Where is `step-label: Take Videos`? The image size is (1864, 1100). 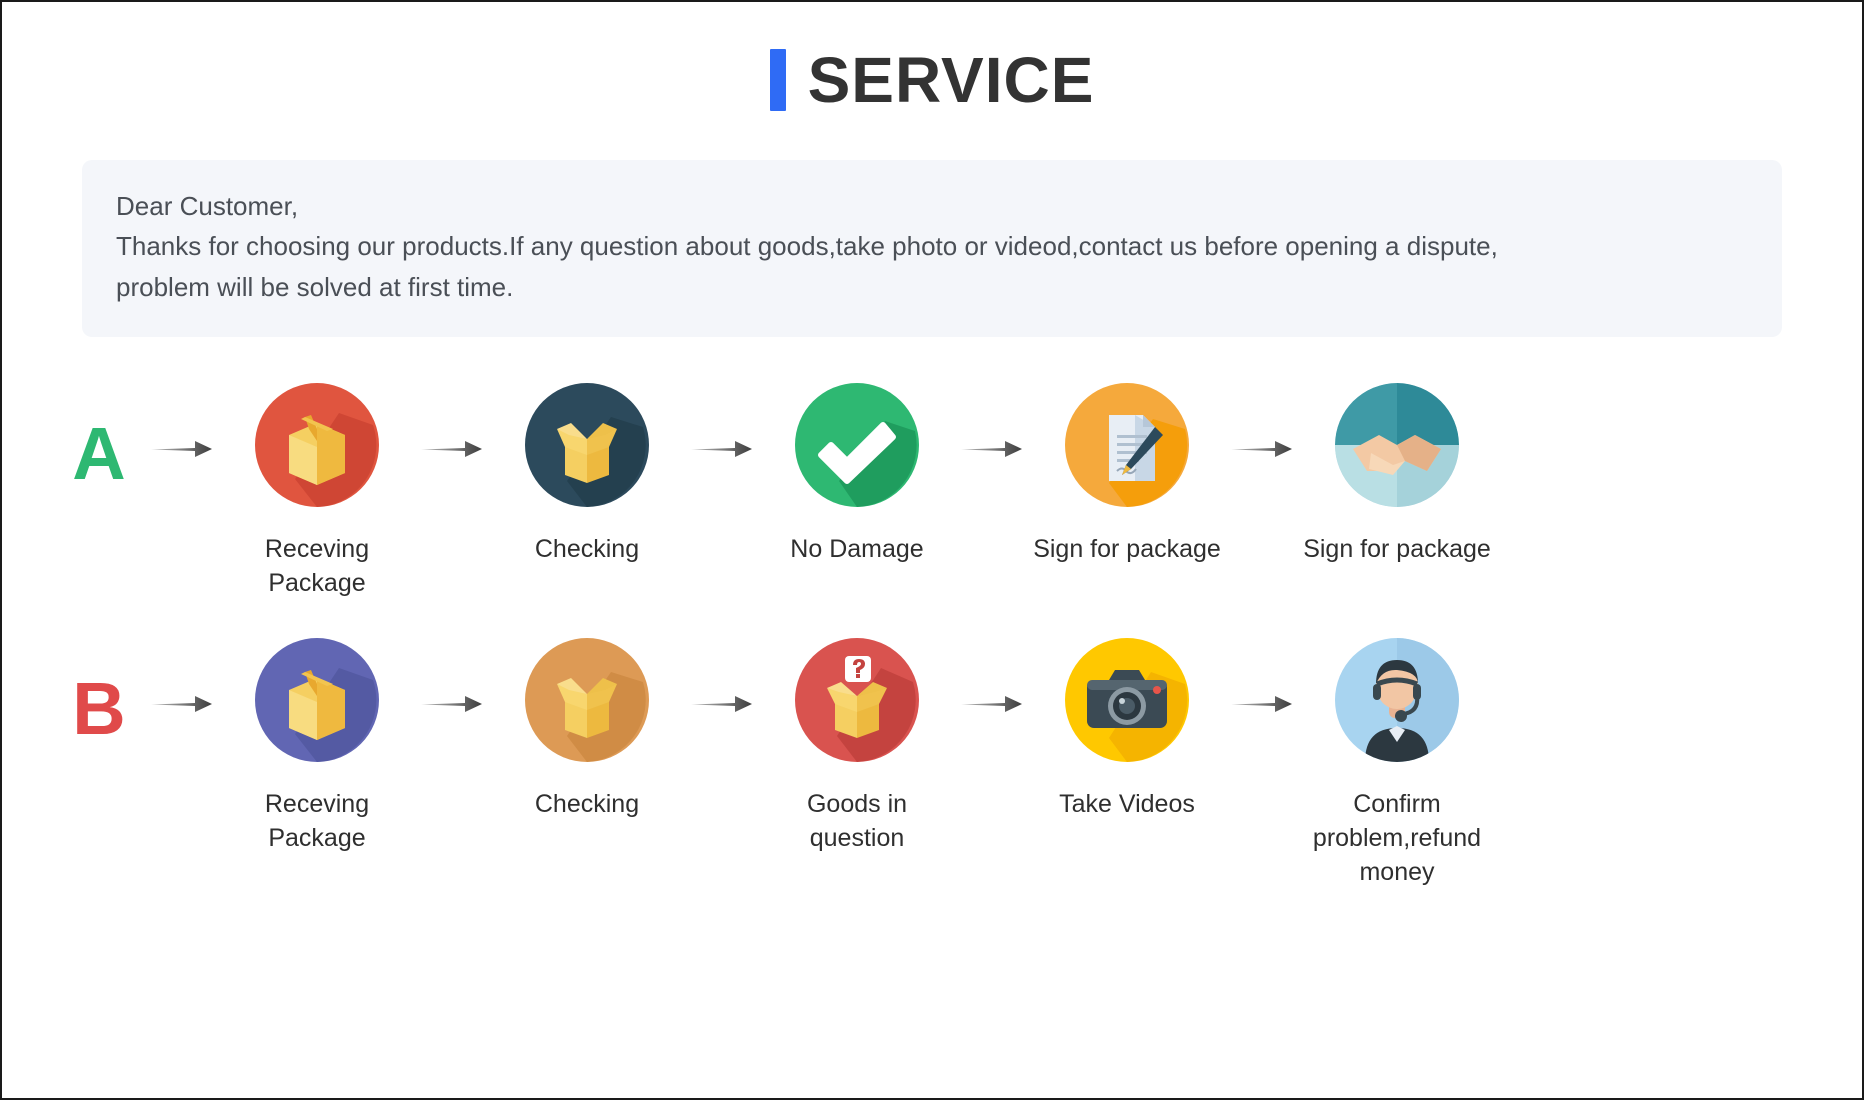 step-label: Take Videos is located at coordinates (1127, 804).